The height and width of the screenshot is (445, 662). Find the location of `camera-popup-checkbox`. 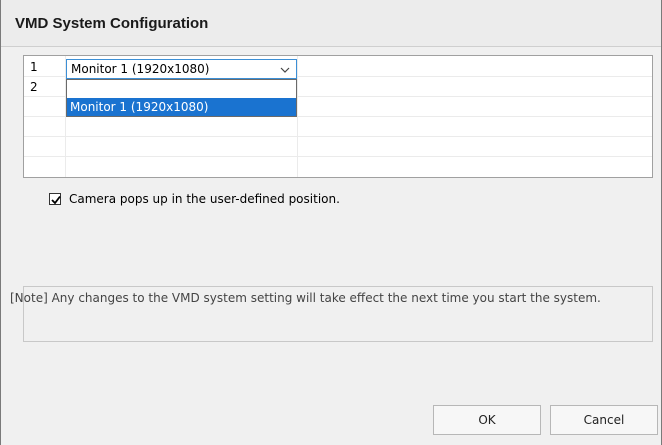

camera-popup-checkbox is located at coordinates (55, 199).